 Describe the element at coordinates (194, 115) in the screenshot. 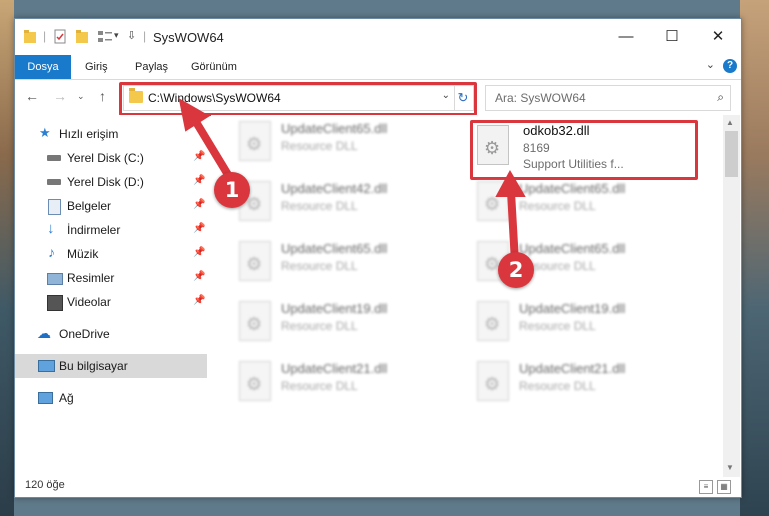

I see `arrow-1-head` at that location.